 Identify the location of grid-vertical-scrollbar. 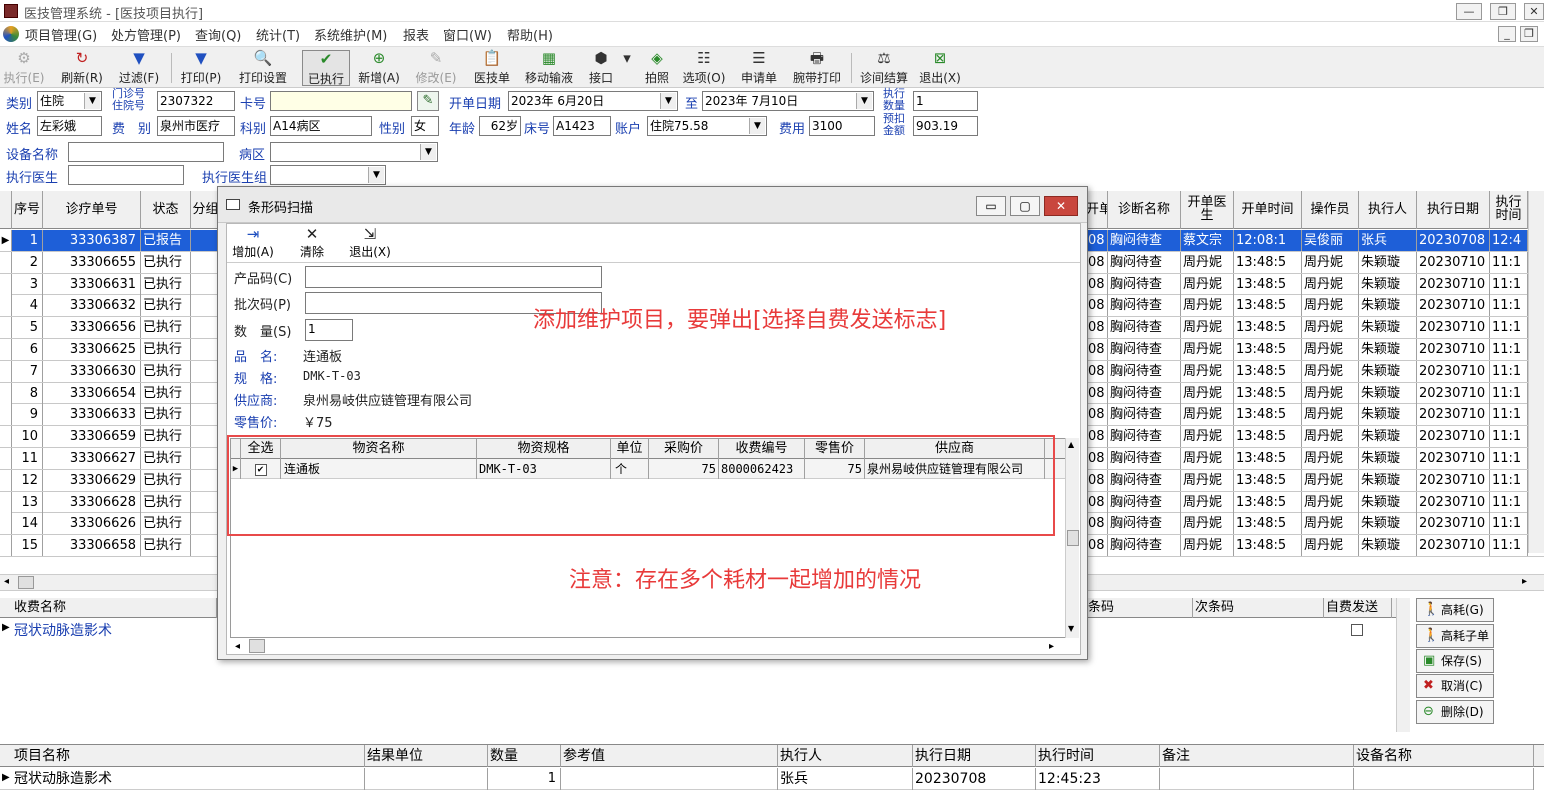
(1536, 372).